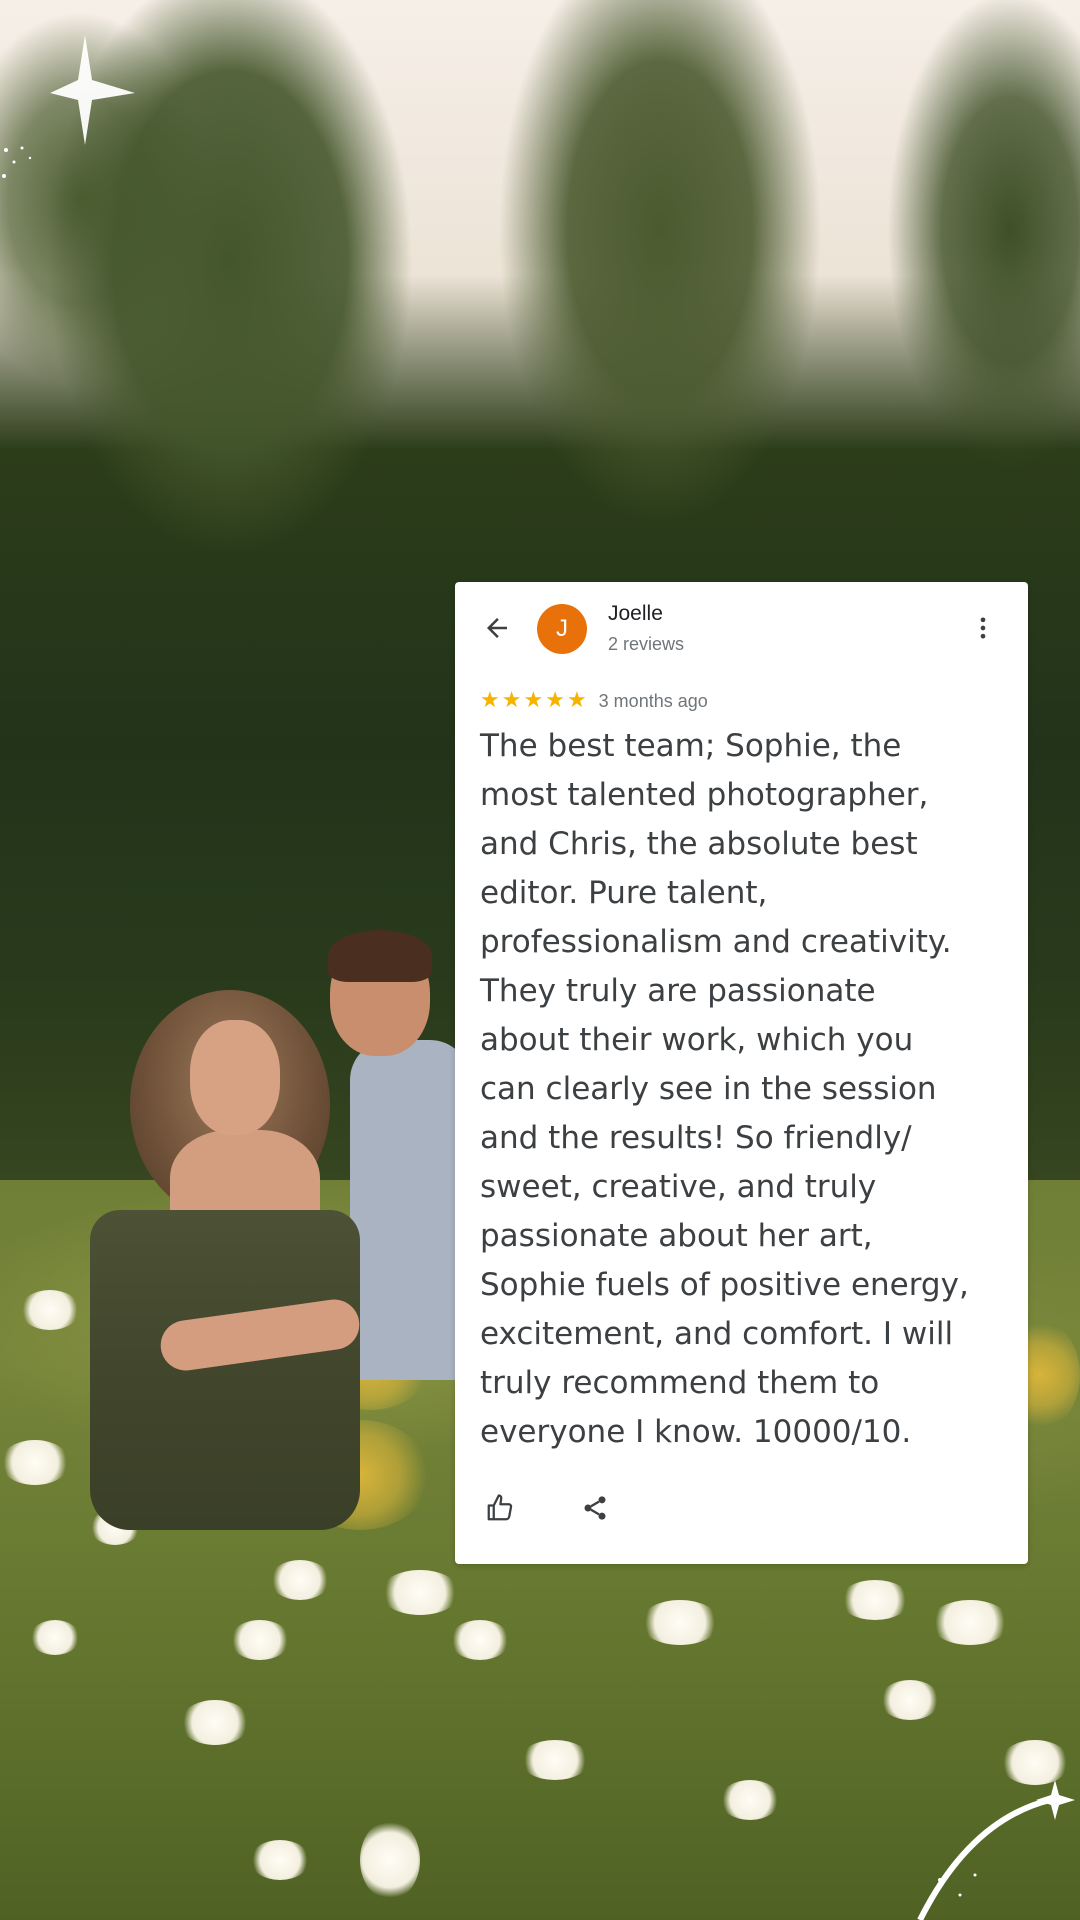 Image resolution: width=1080 pixels, height=1920 pixels. Describe the element at coordinates (410, 1210) in the screenshot. I see `man-shirt` at that location.